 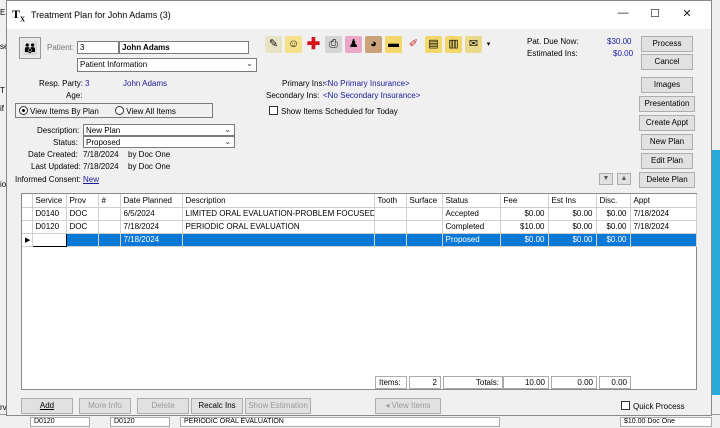 I want to click on create-appt-button: Create Appt, so click(x=667, y=123).